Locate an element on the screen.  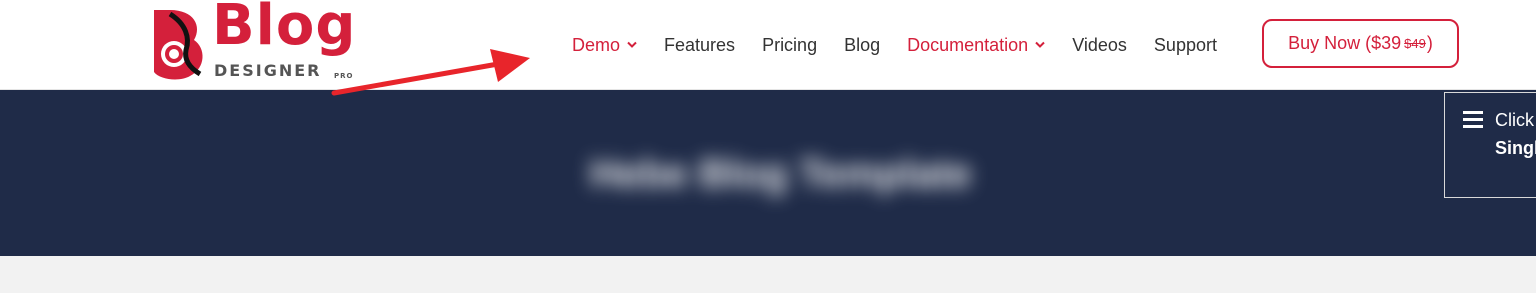
nav-item-features: Features is located at coordinates (699, 45).